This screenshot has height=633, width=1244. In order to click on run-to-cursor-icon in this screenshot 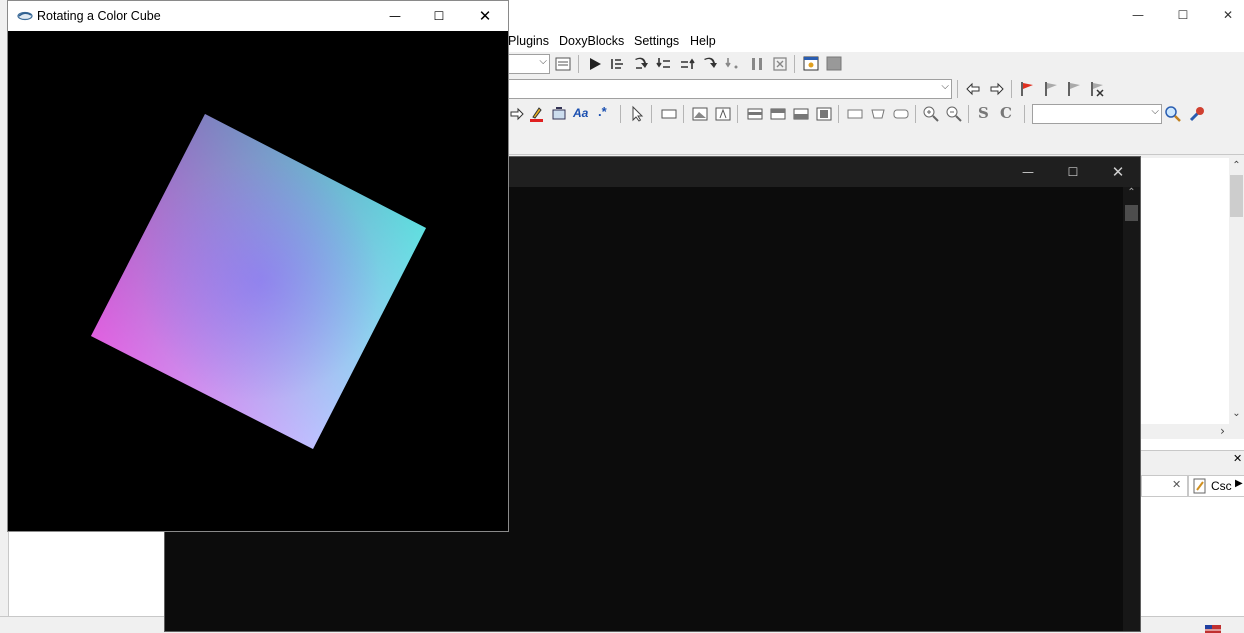, I will do `click(618, 64)`.